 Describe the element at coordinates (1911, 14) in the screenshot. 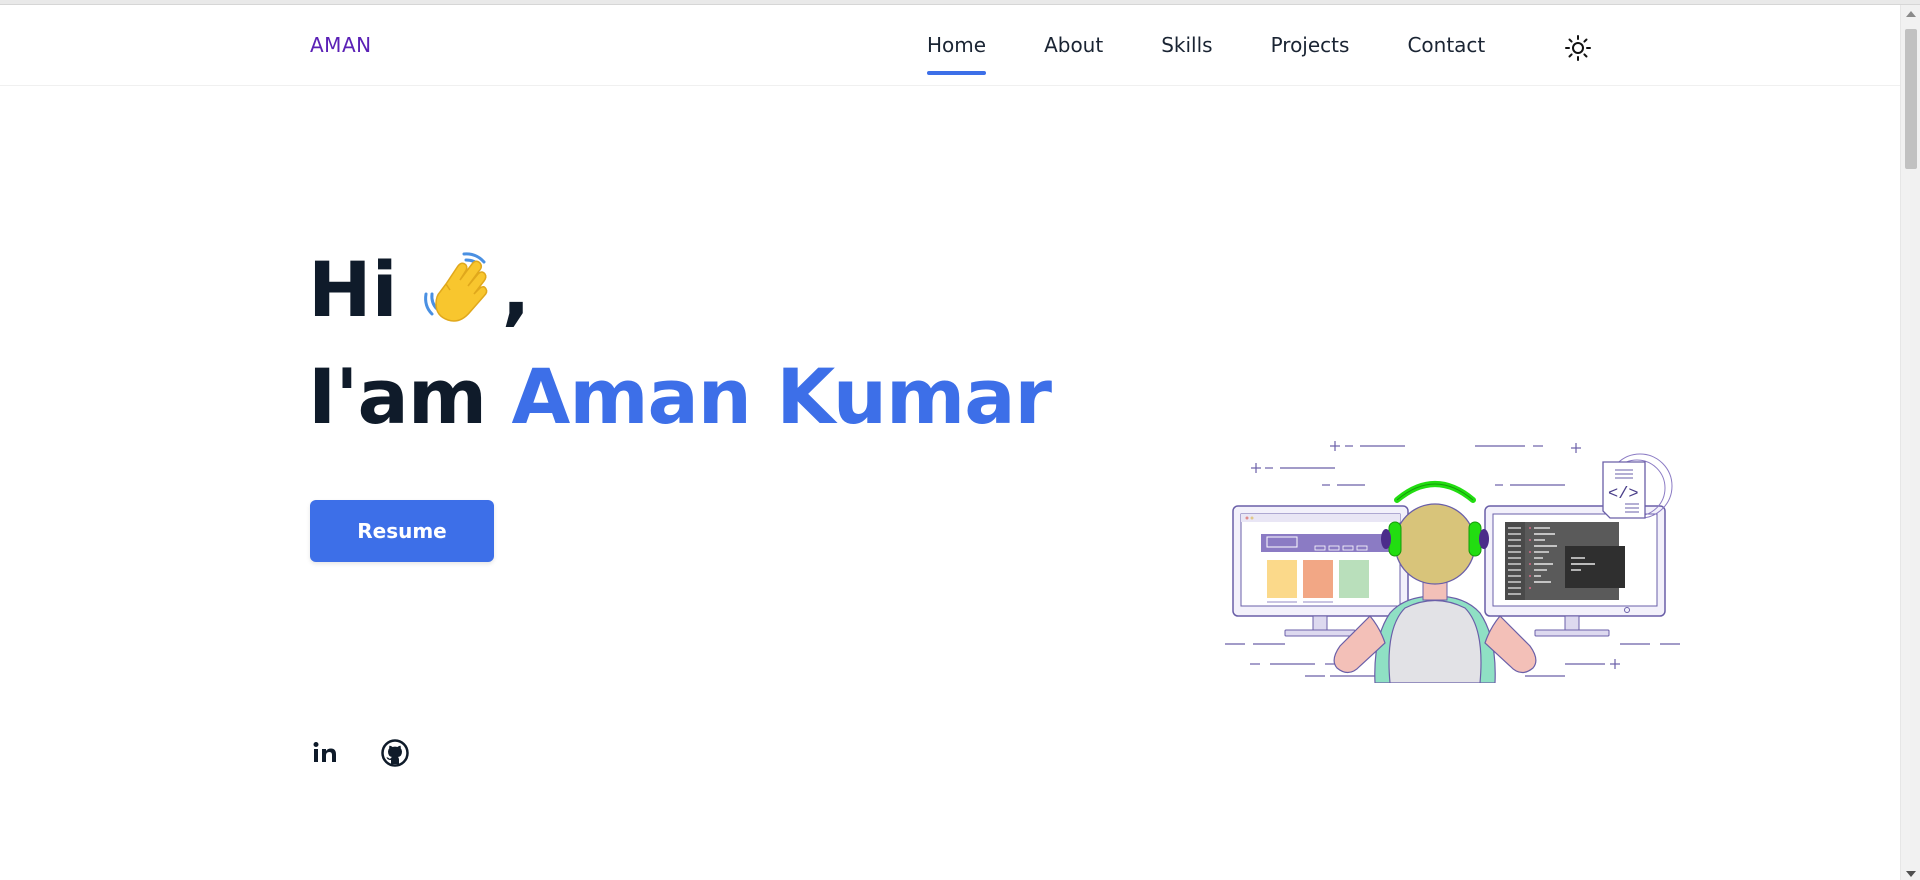

I see `scroll-up-icon` at that location.